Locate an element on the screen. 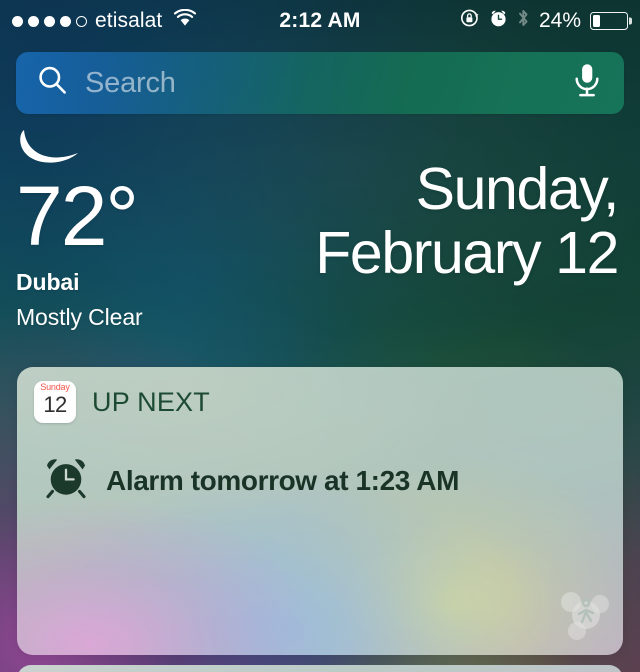 This screenshot has height=672, width=640. up-next-header: Sunday 12 UP NEXT is located at coordinates (122, 402).